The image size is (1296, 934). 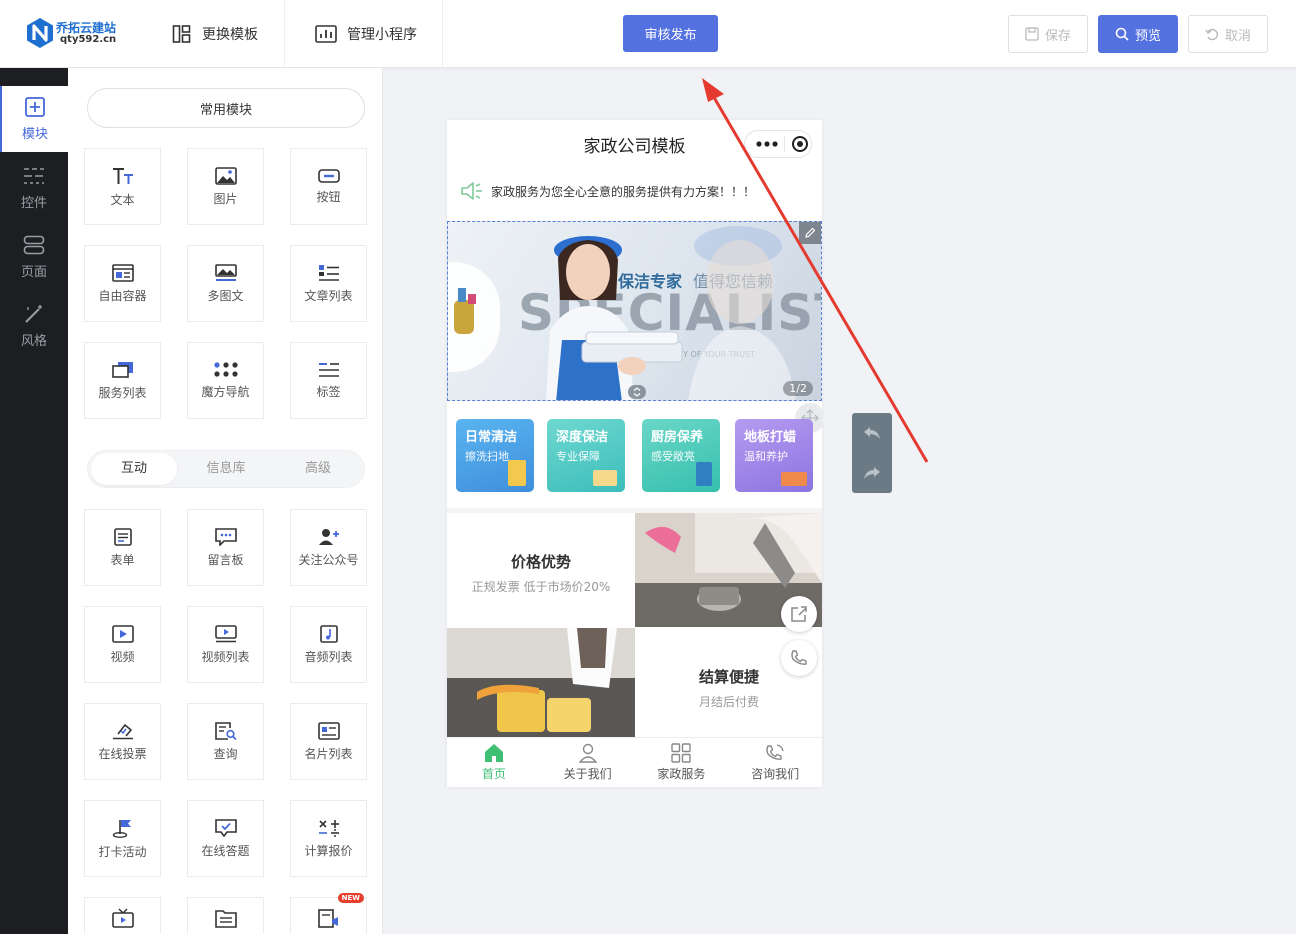 I want to click on module-multi-image-text: 多图文, so click(x=225, y=283).